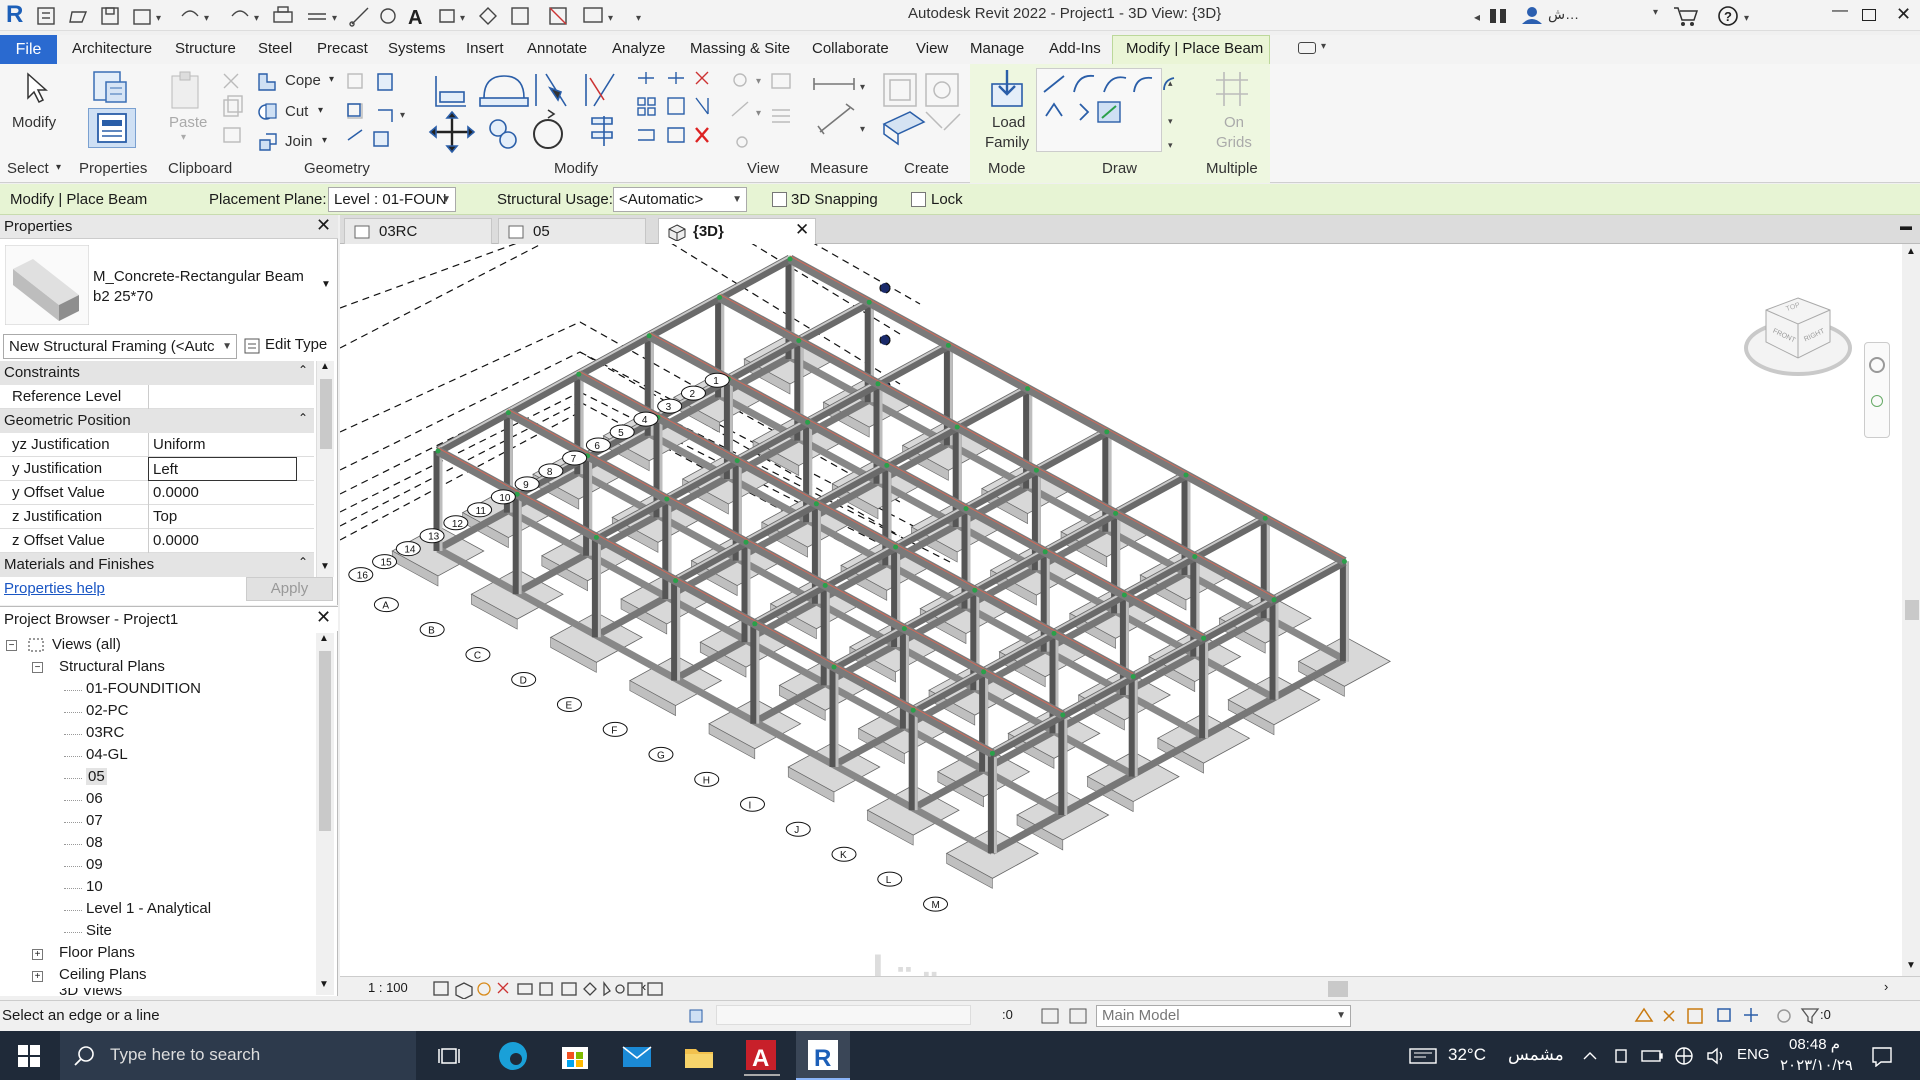 Image resolution: width=1920 pixels, height=1080 pixels. Describe the element at coordinates (120, 346) in the screenshot. I see `instance-filter-select: New Structural Framing (<Autc ▼` at that location.